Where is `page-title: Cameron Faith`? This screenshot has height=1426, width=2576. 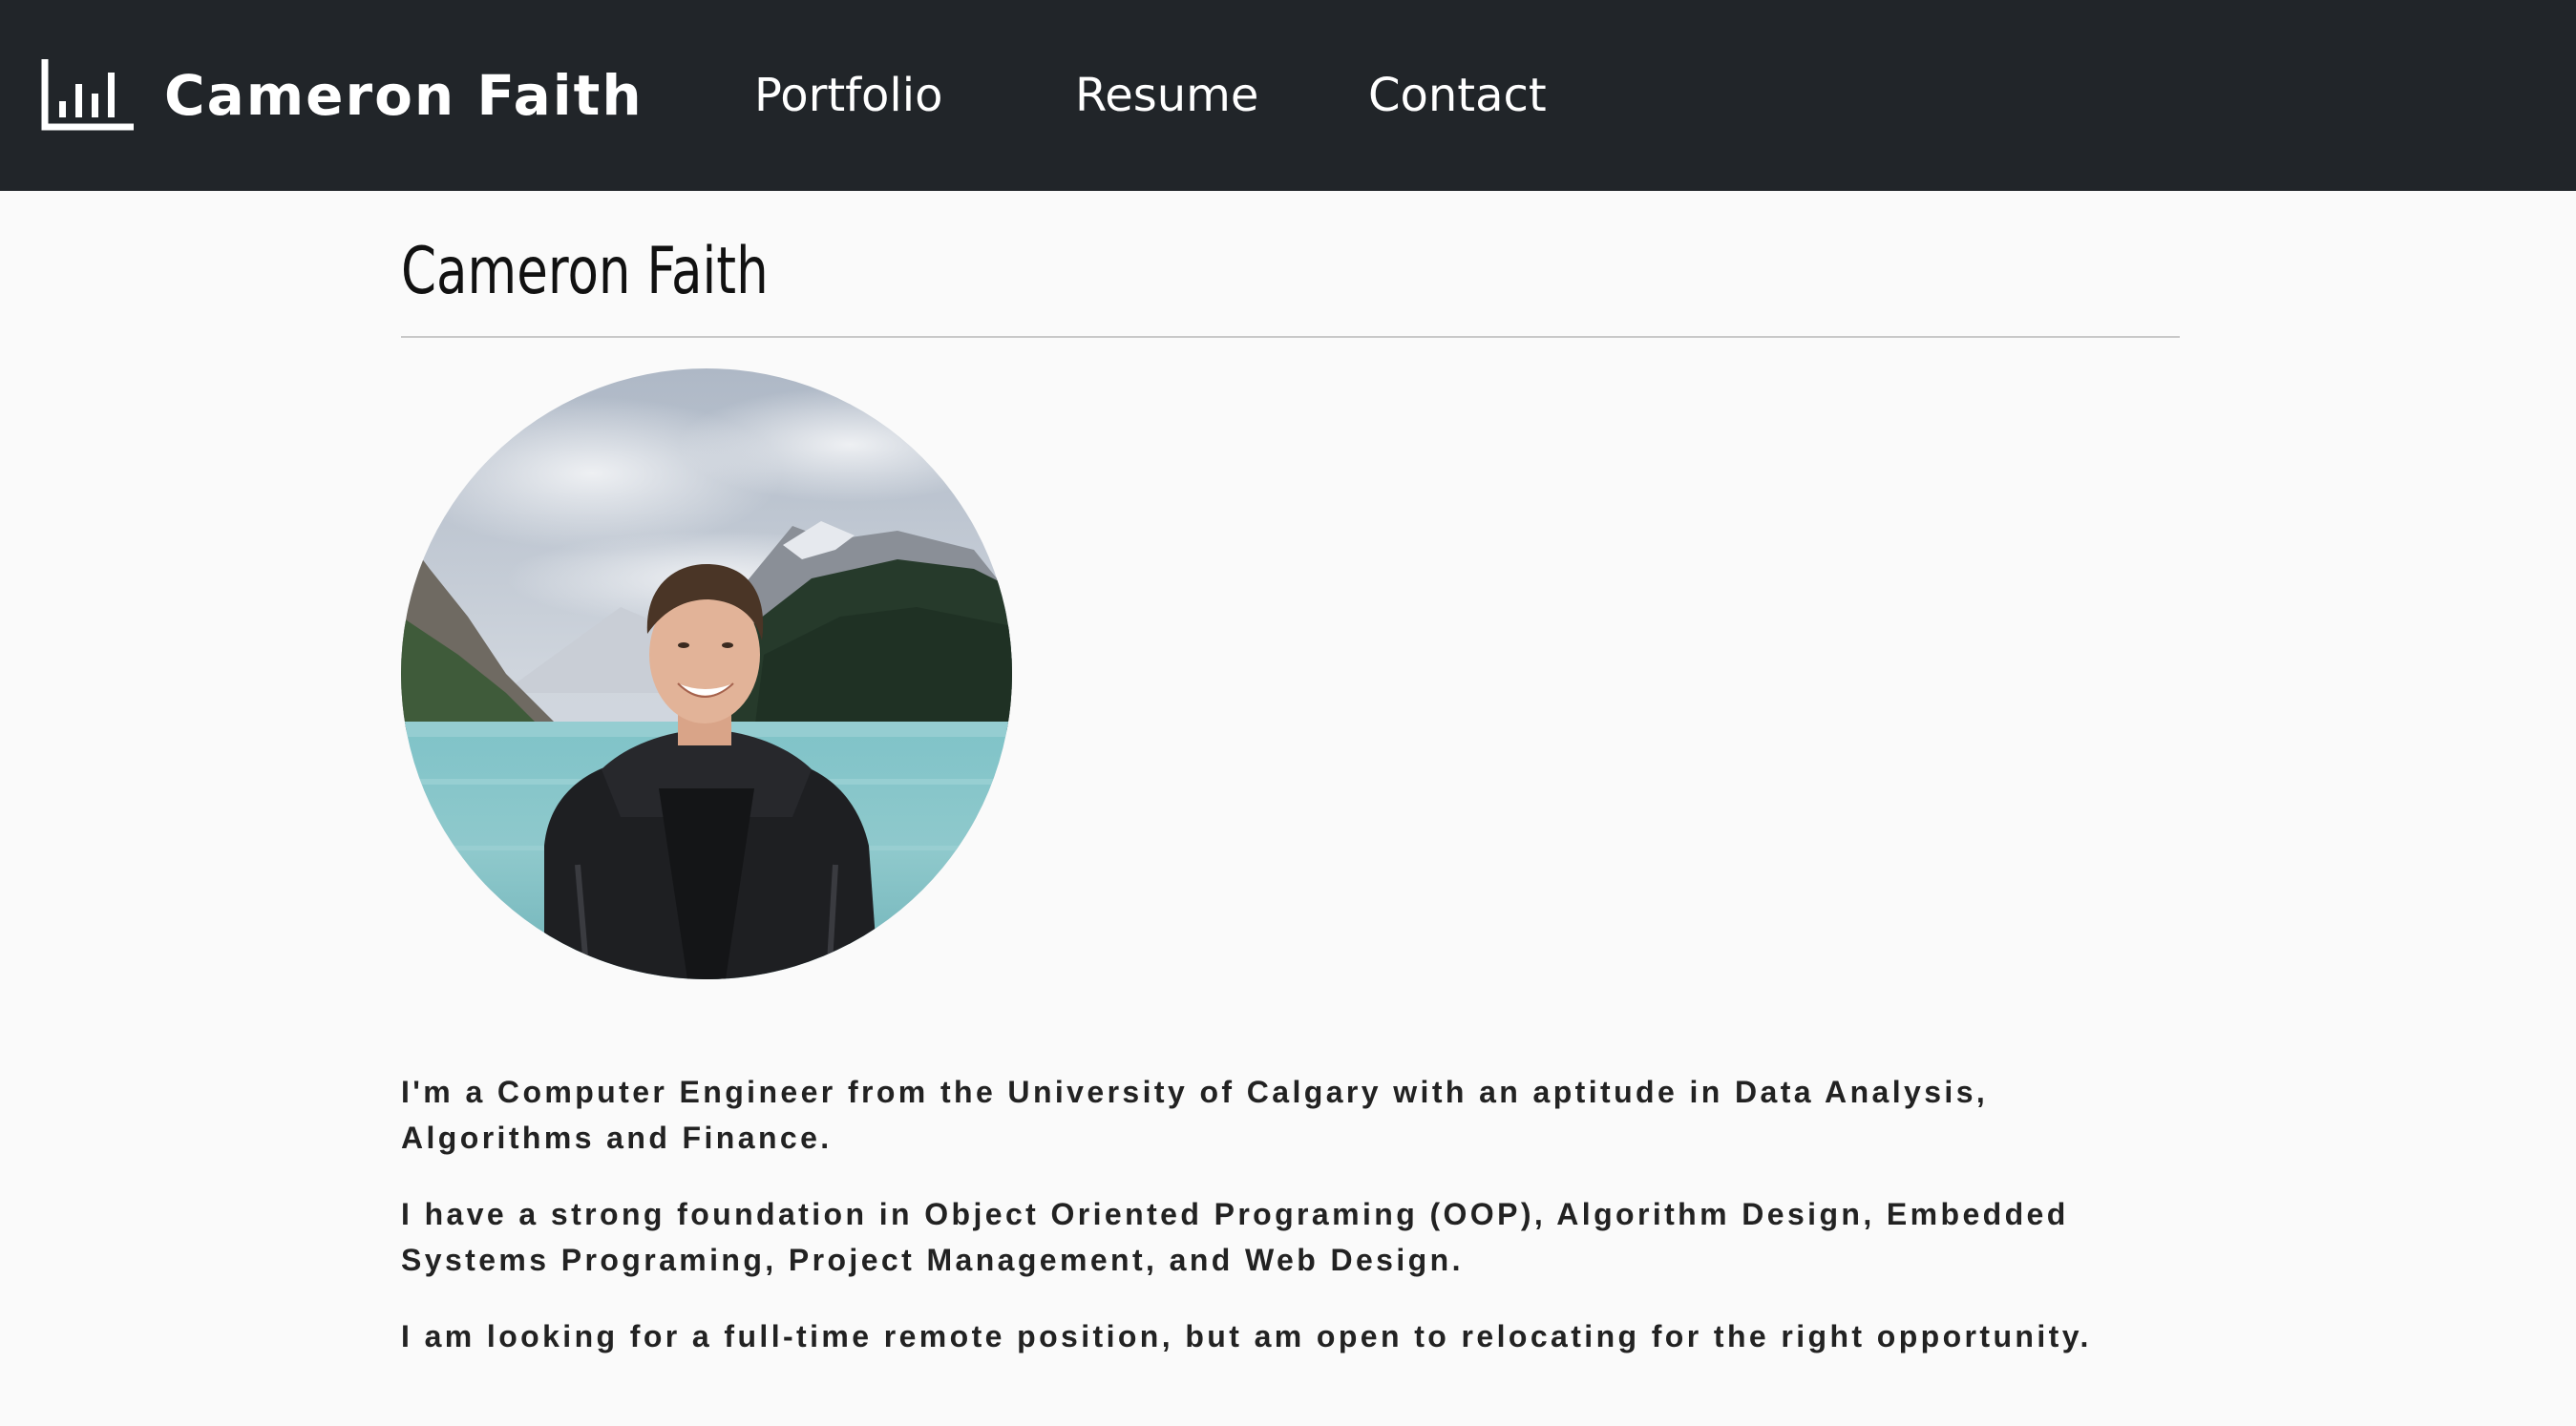 page-title: Cameron Faith is located at coordinates (585, 271).